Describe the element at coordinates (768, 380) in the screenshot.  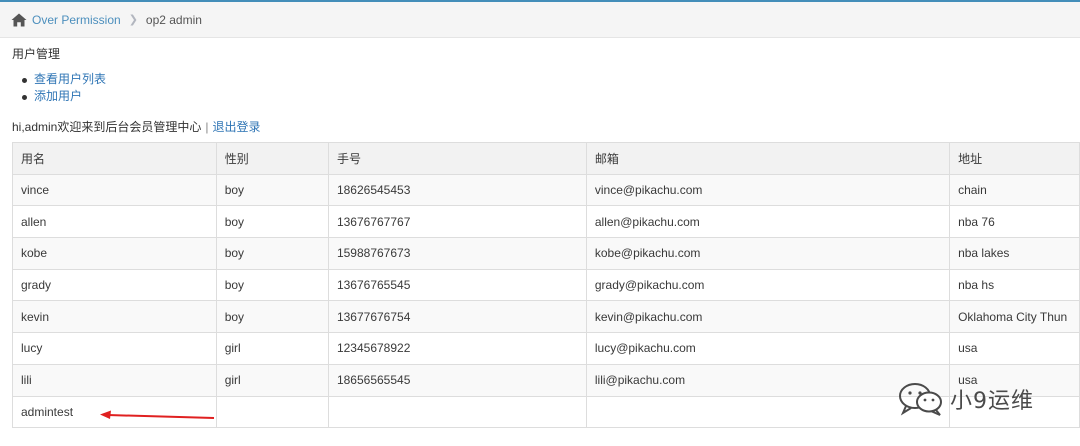
I see `cell-email: lili@pikachu.com` at that location.